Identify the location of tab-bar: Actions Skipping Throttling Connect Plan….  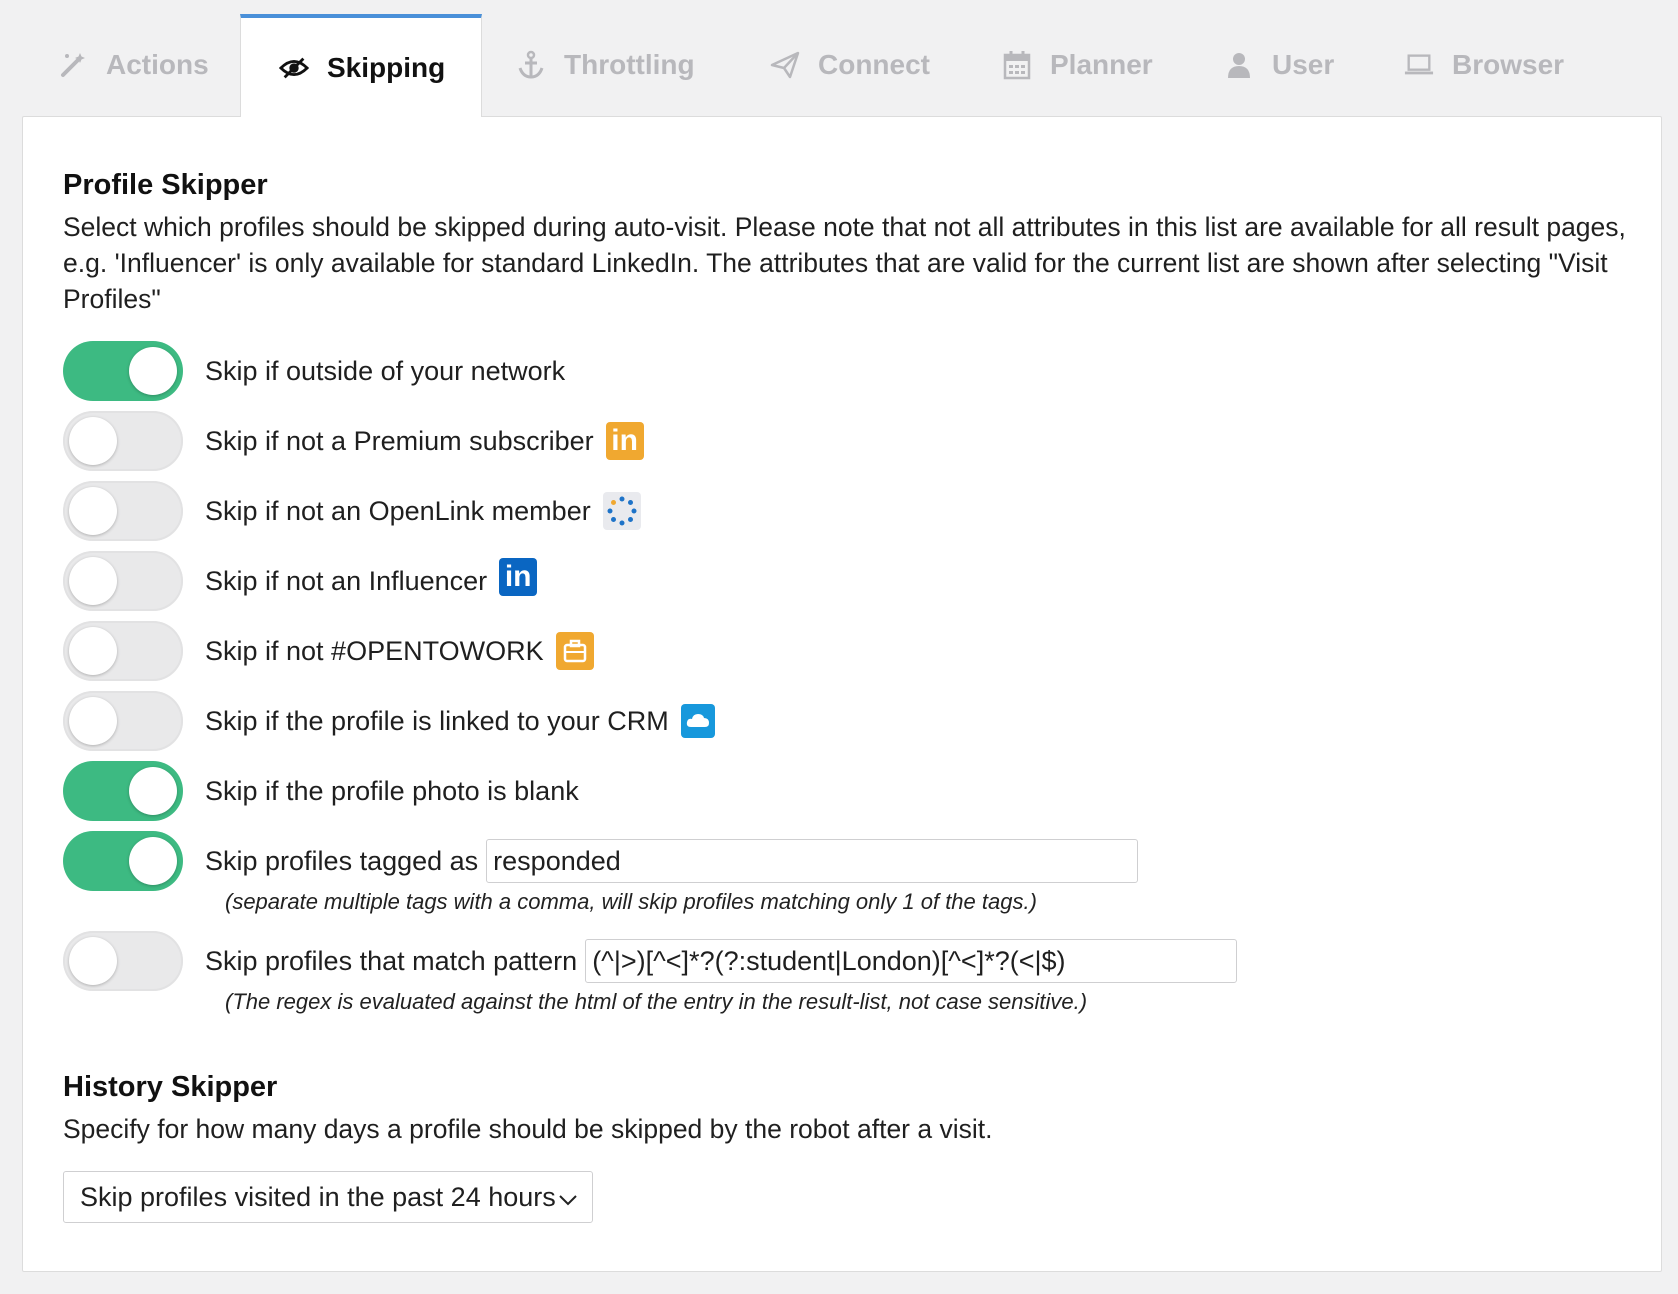
(839, 58).